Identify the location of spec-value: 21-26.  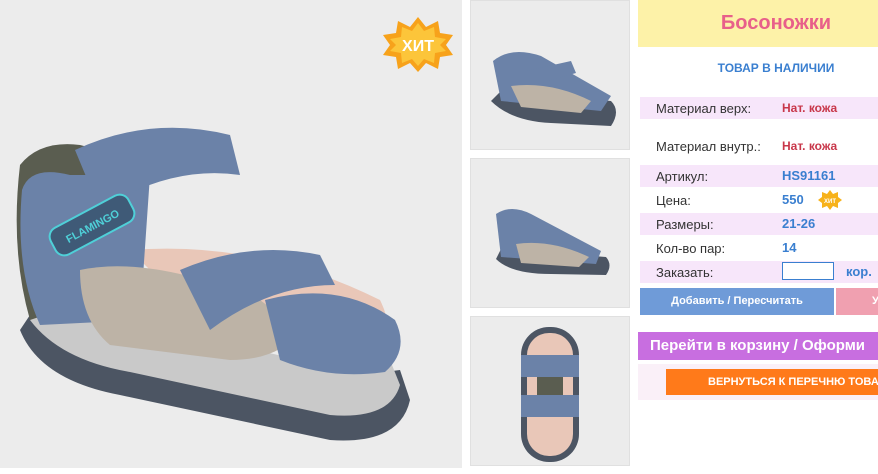
(799, 223).